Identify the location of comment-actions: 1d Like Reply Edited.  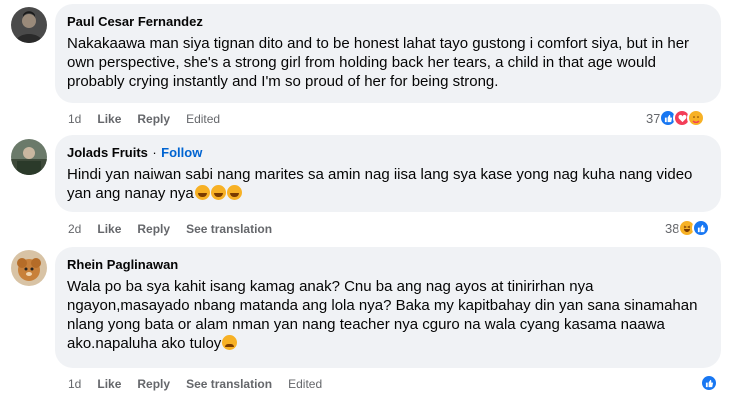
(144, 119).